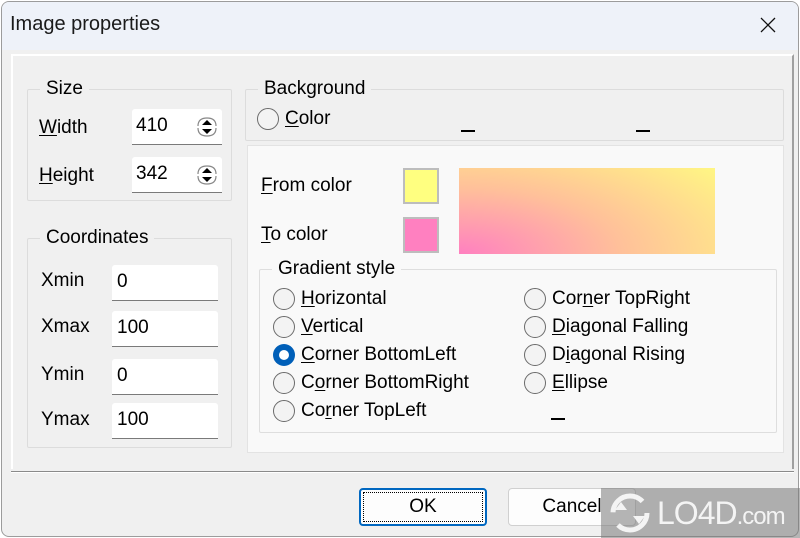  I want to click on background-color-label: Color, so click(308, 118).